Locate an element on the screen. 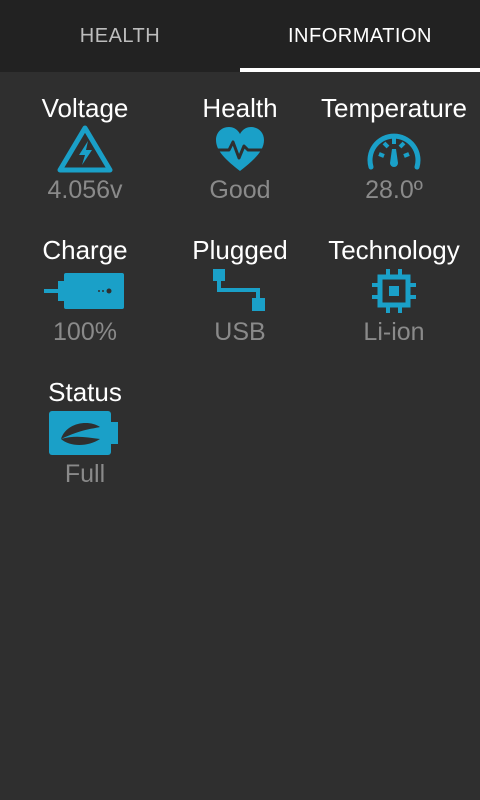  gauge-icon is located at coordinates (394, 149).